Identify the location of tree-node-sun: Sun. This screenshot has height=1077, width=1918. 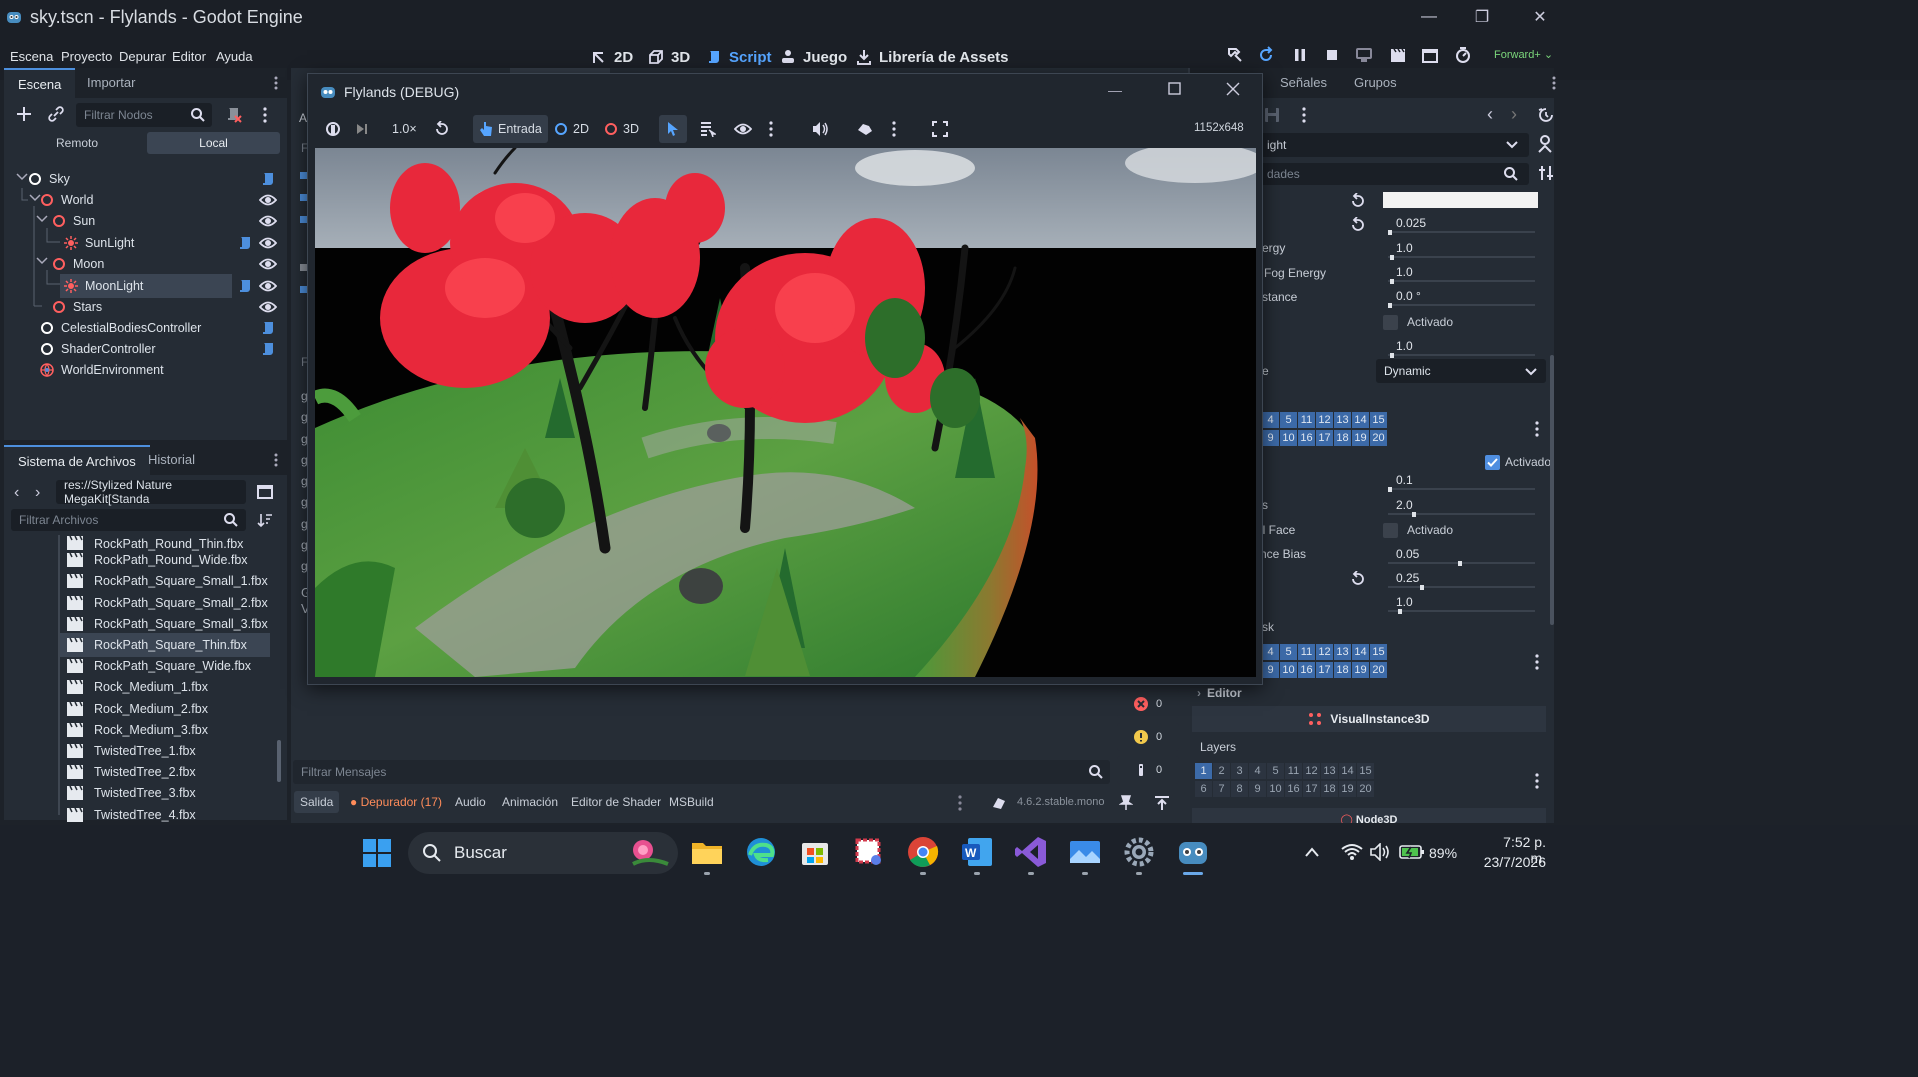
(73, 221).